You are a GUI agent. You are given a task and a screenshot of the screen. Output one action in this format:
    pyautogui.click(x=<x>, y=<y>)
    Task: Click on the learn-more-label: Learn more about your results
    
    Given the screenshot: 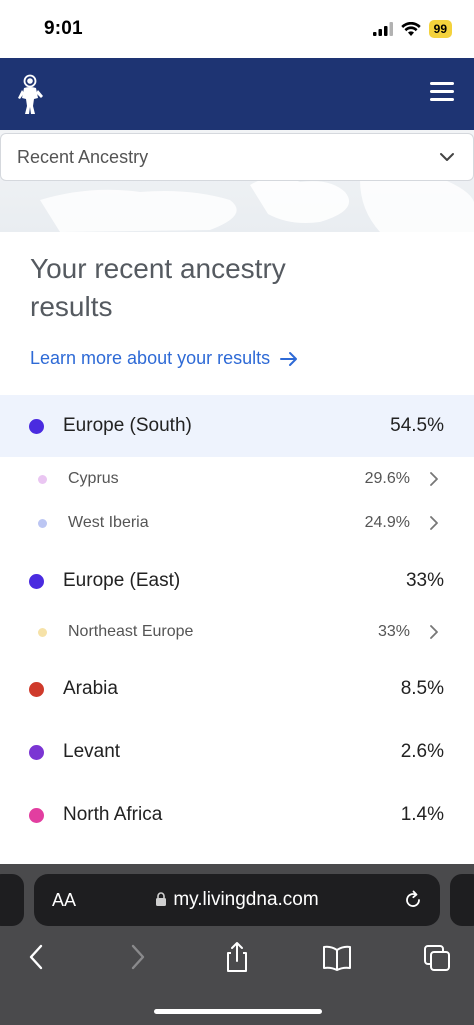 What is the action you would take?
    pyautogui.click(x=150, y=358)
    